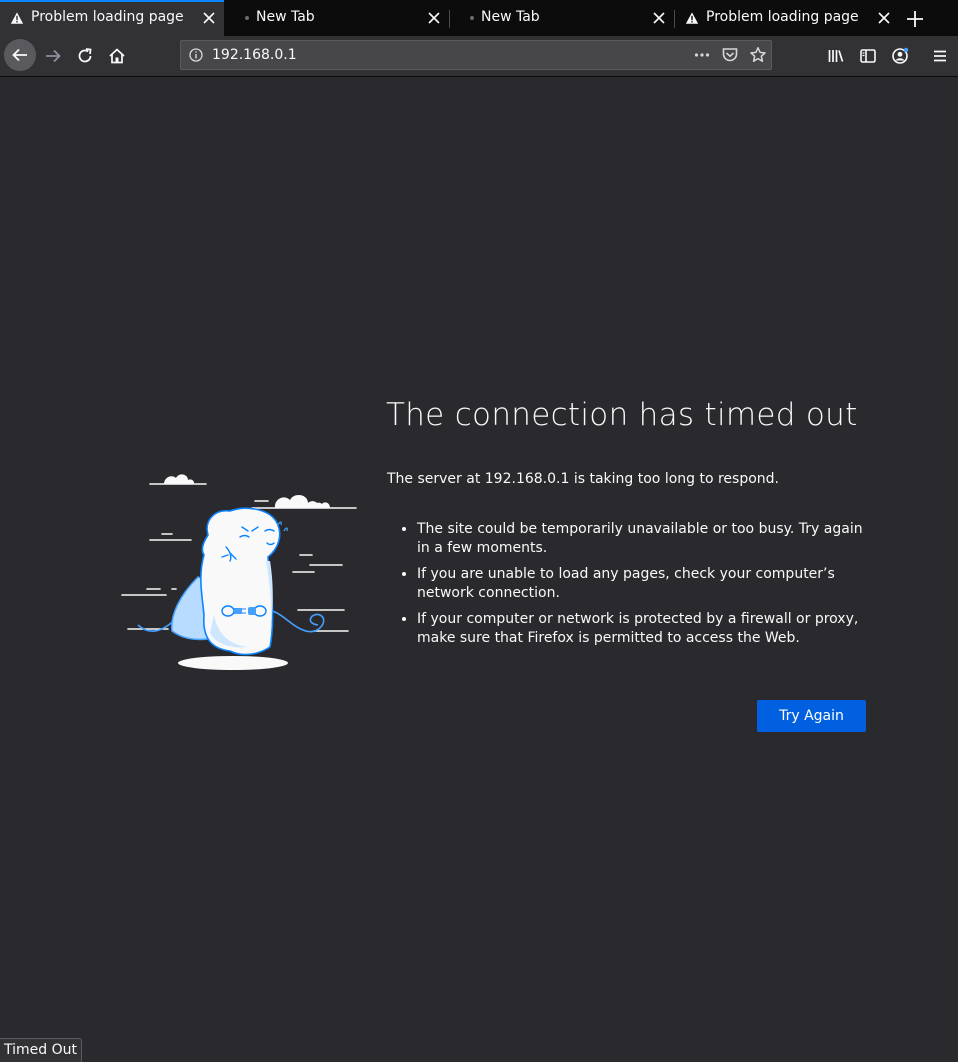 The height and width of the screenshot is (1062, 958). What do you see at coordinates (811, 716) in the screenshot?
I see `try-again-button: Try Again` at bounding box center [811, 716].